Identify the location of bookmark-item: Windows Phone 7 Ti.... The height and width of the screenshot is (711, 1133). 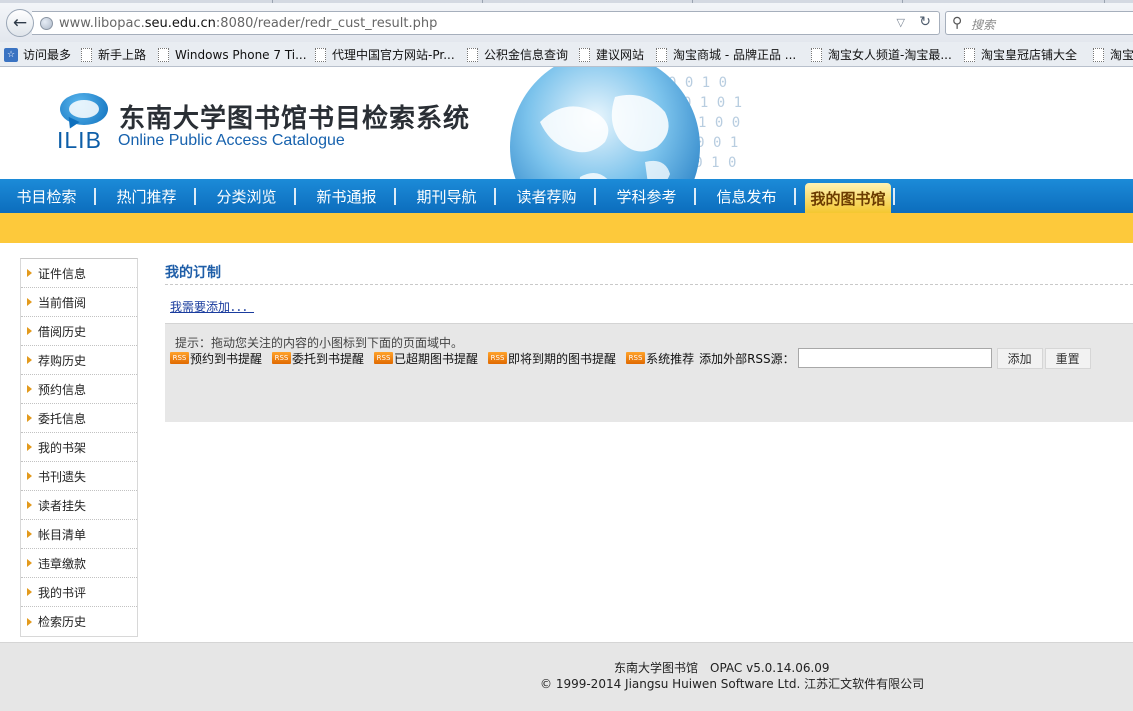
(232, 54).